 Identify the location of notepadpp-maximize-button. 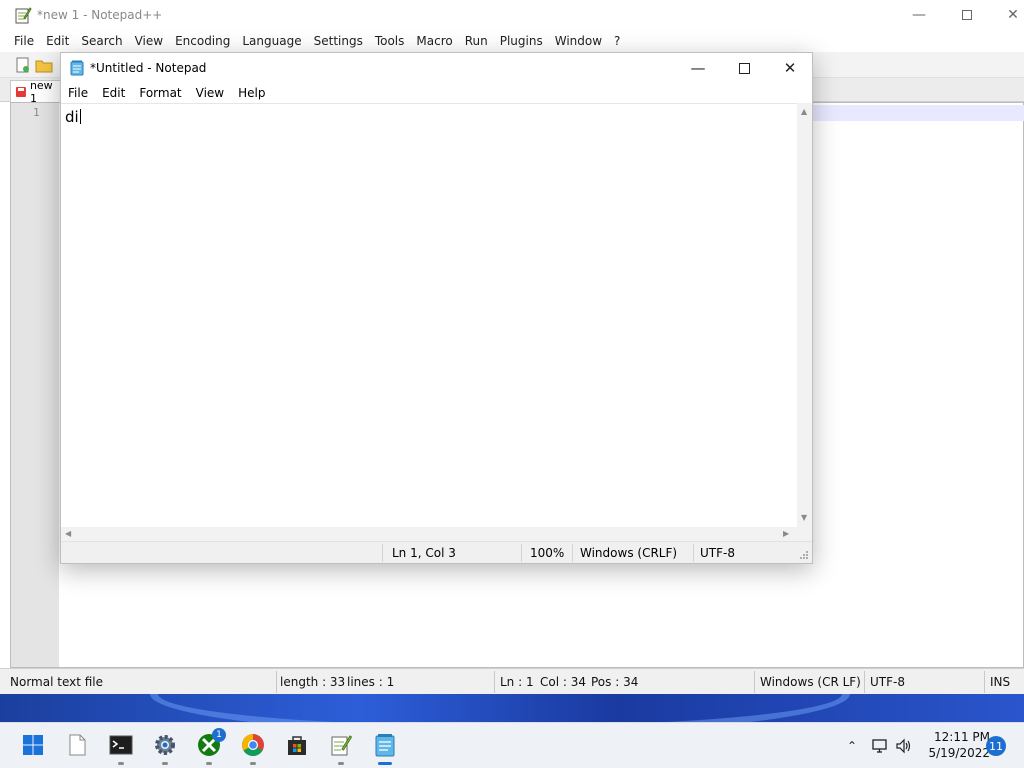
(967, 15).